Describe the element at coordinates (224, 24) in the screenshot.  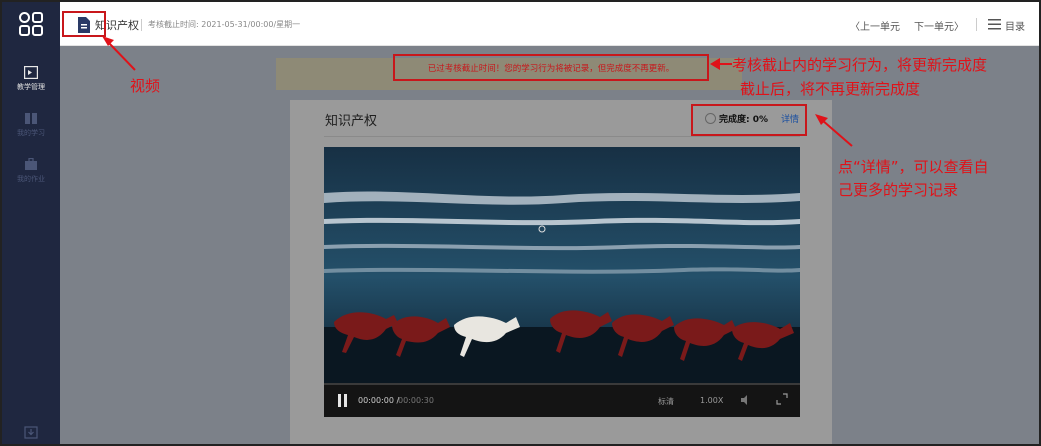
I see `deadline-text: 考核截止时间: 2021-05-31/00:00/星期一` at that location.